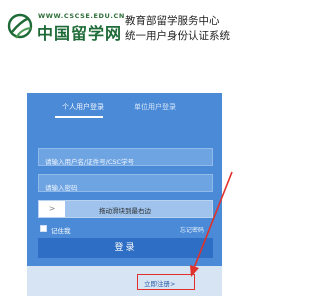 The height and width of the screenshot is (300, 320). Describe the element at coordinates (83, 107) in the screenshot. I see `tab-personal-login: 个人用户登录` at that location.